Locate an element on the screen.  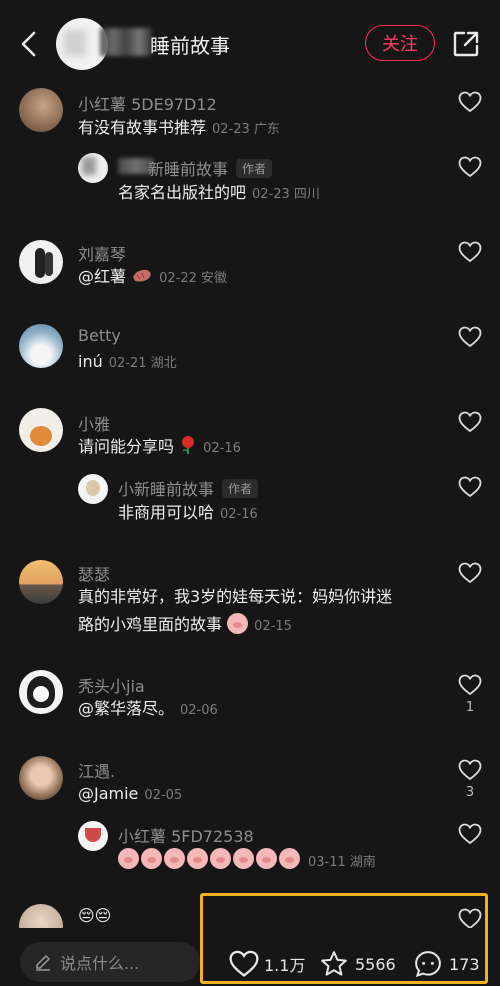
top-bar: 睡前故事 关注 is located at coordinates (250, 44).